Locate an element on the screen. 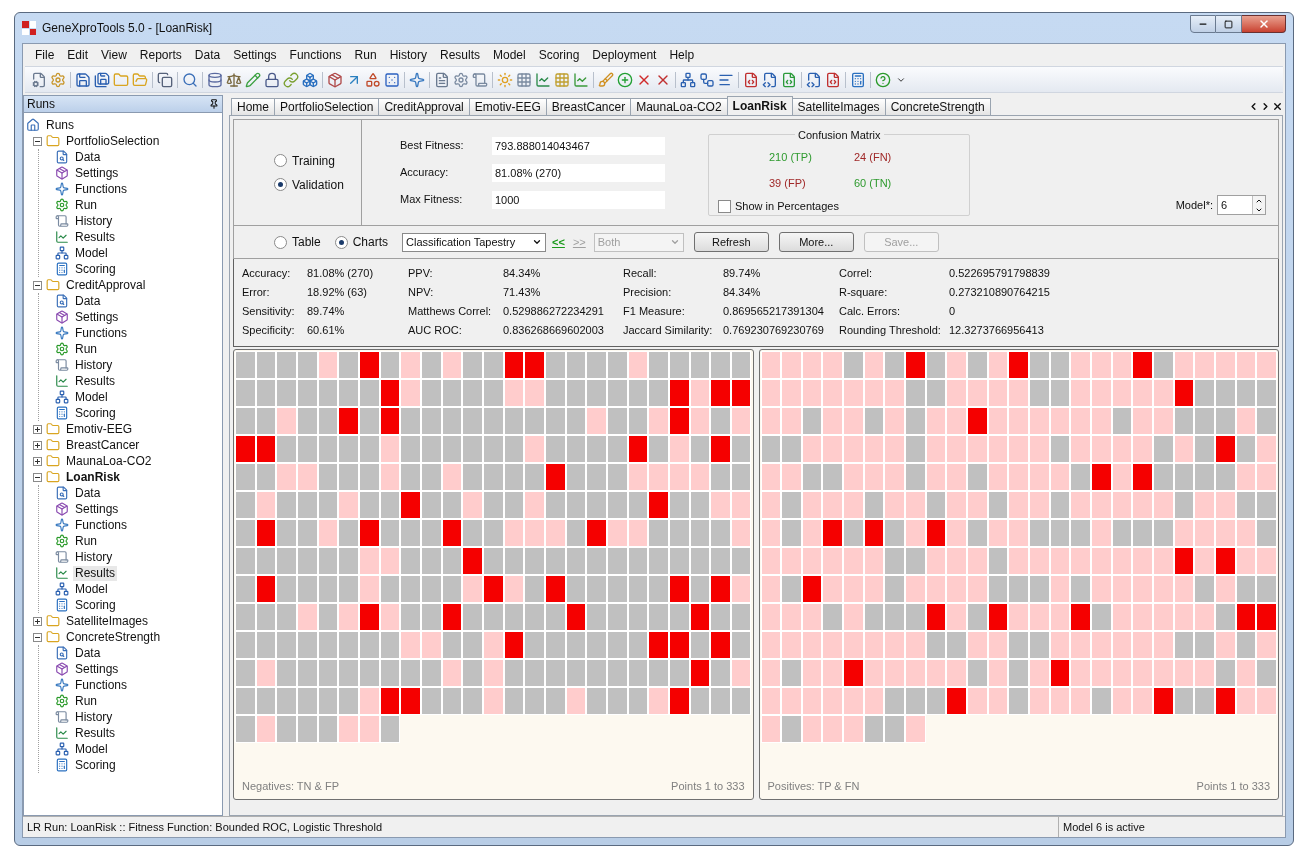 This screenshot has height=860, width=1309. menu-item: Deployment is located at coordinates (624, 55).